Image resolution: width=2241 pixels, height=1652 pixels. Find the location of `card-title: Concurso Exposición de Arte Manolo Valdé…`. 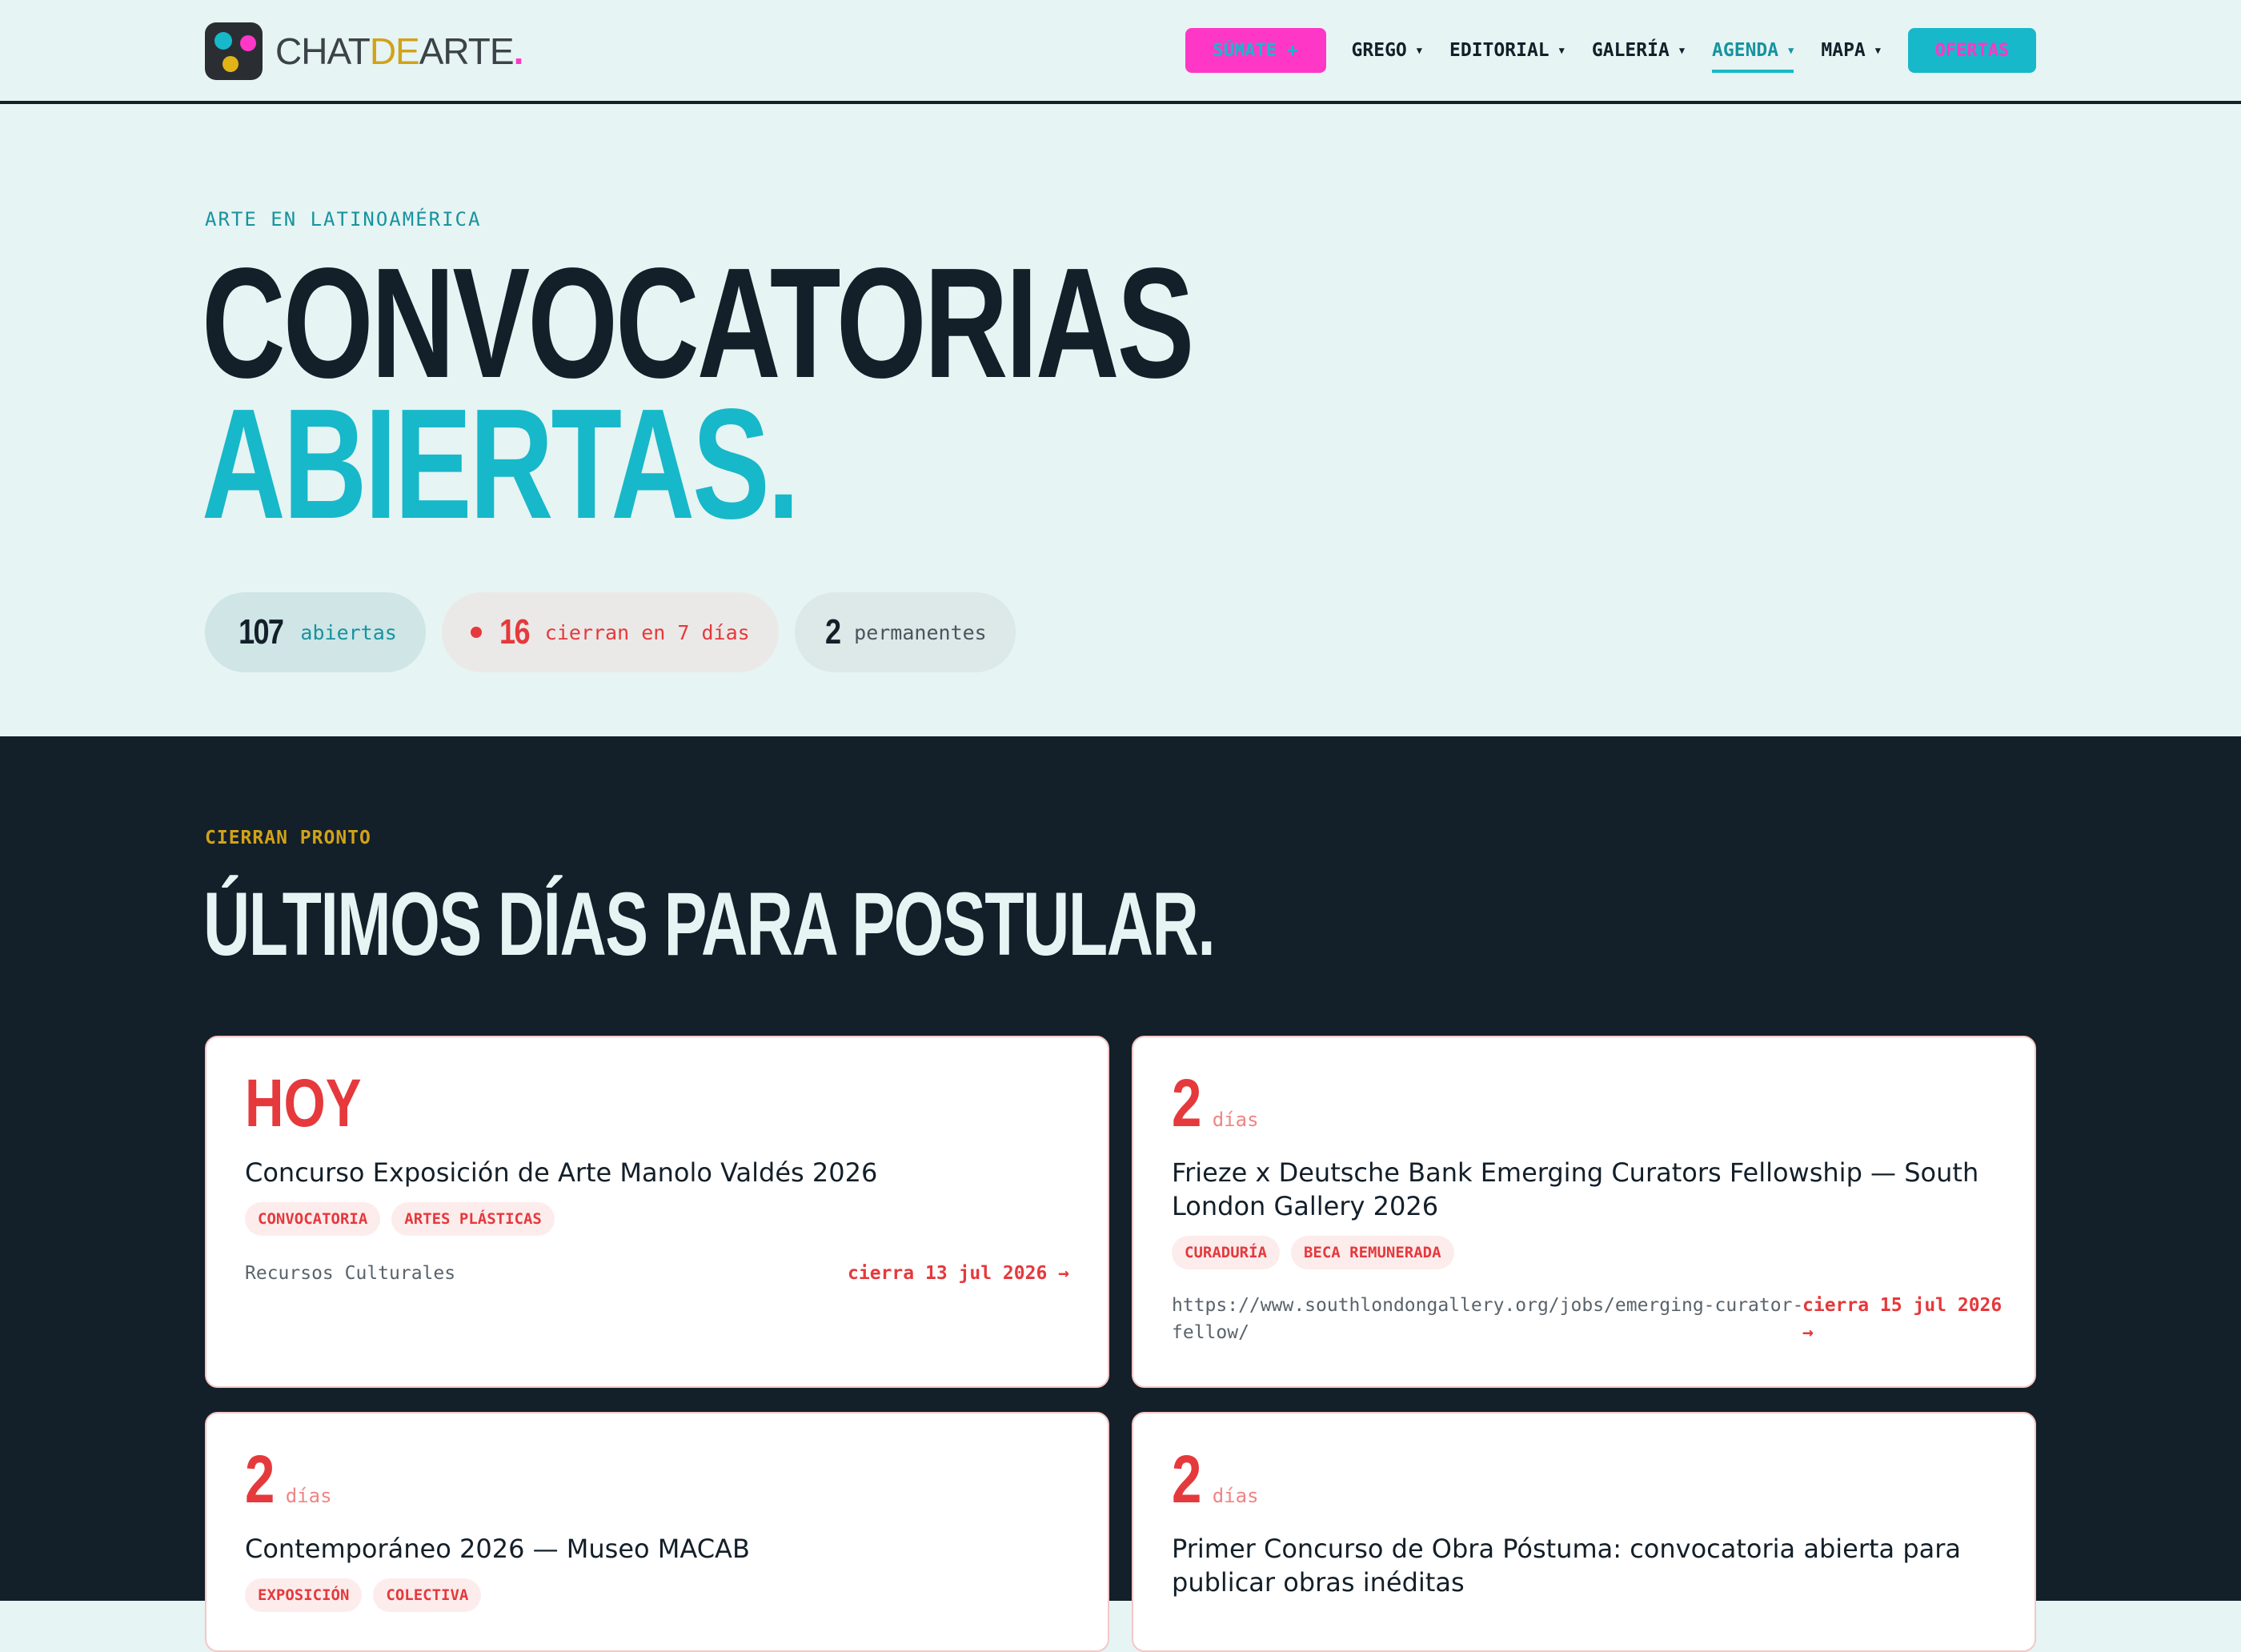

card-title: Concurso Exposición de Arte Manolo Valdé… is located at coordinates (657, 1172).